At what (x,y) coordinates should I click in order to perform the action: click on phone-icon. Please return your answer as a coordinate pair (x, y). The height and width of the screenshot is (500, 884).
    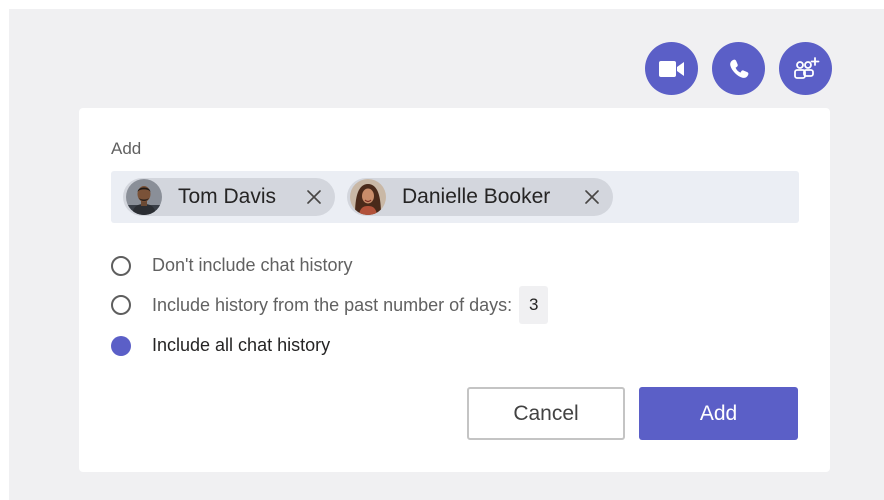
    Looking at the image, I should click on (738, 68).